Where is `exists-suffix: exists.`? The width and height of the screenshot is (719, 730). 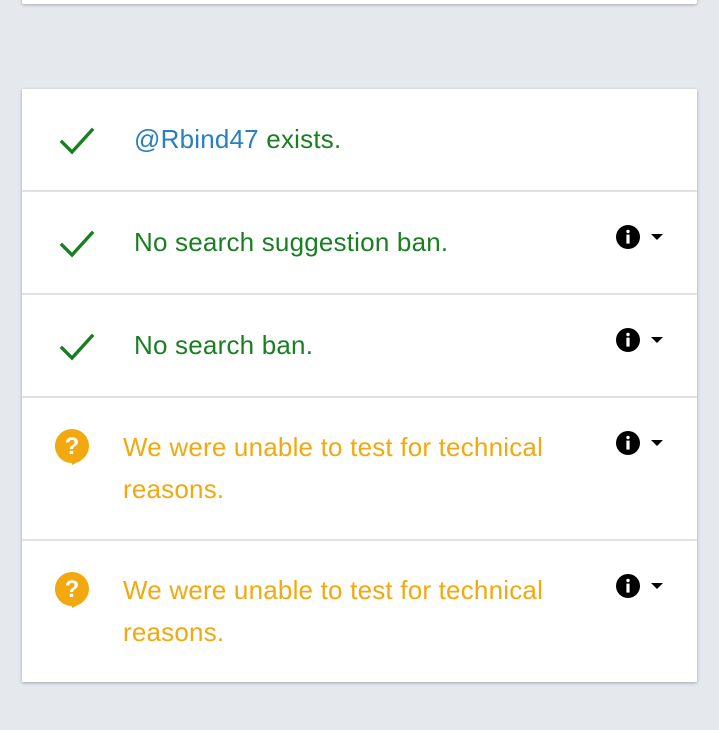
exists-suffix: exists. is located at coordinates (300, 139).